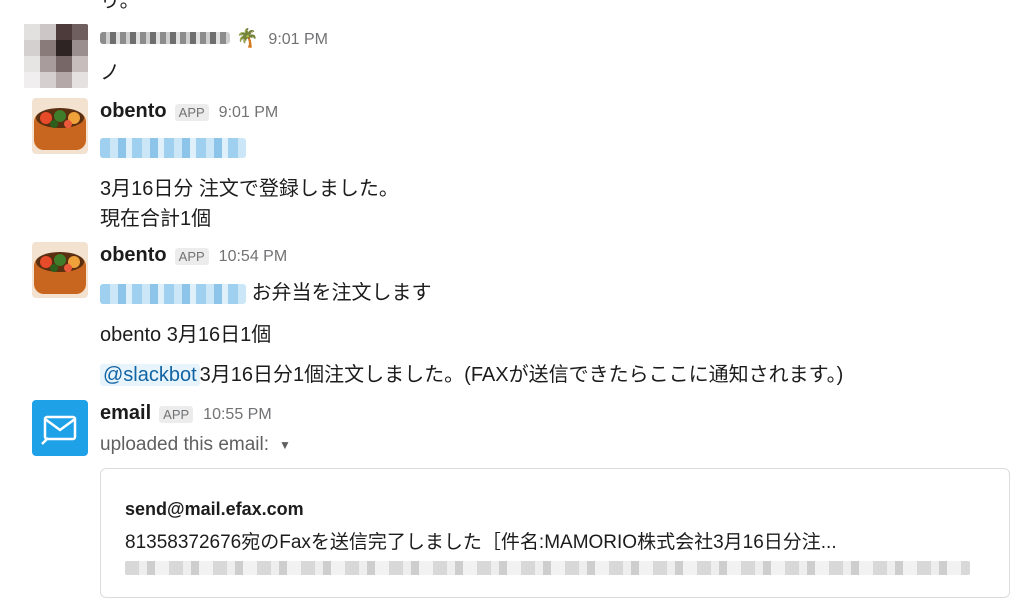  Describe the element at coordinates (547, 568) in the screenshot. I see `email-preview-blurred` at that location.